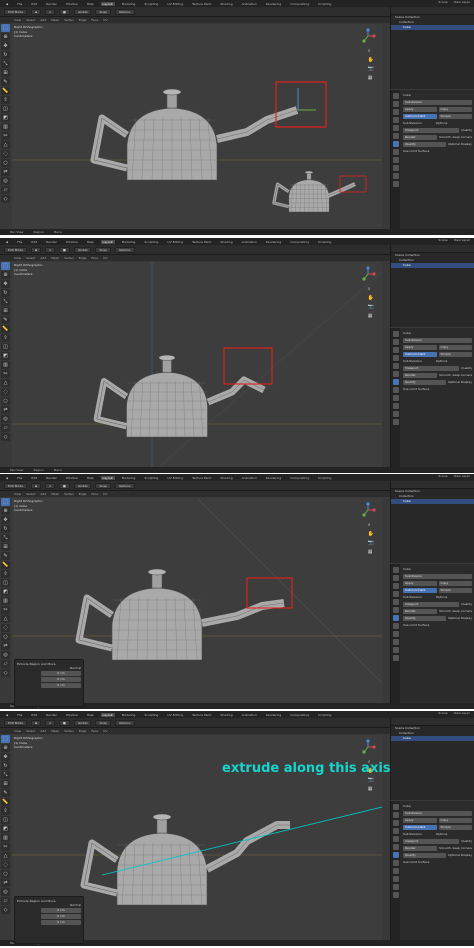  What do you see at coordinates (61, 910) in the screenshot?
I see `move-x-field: 0 cm` at bounding box center [61, 910].